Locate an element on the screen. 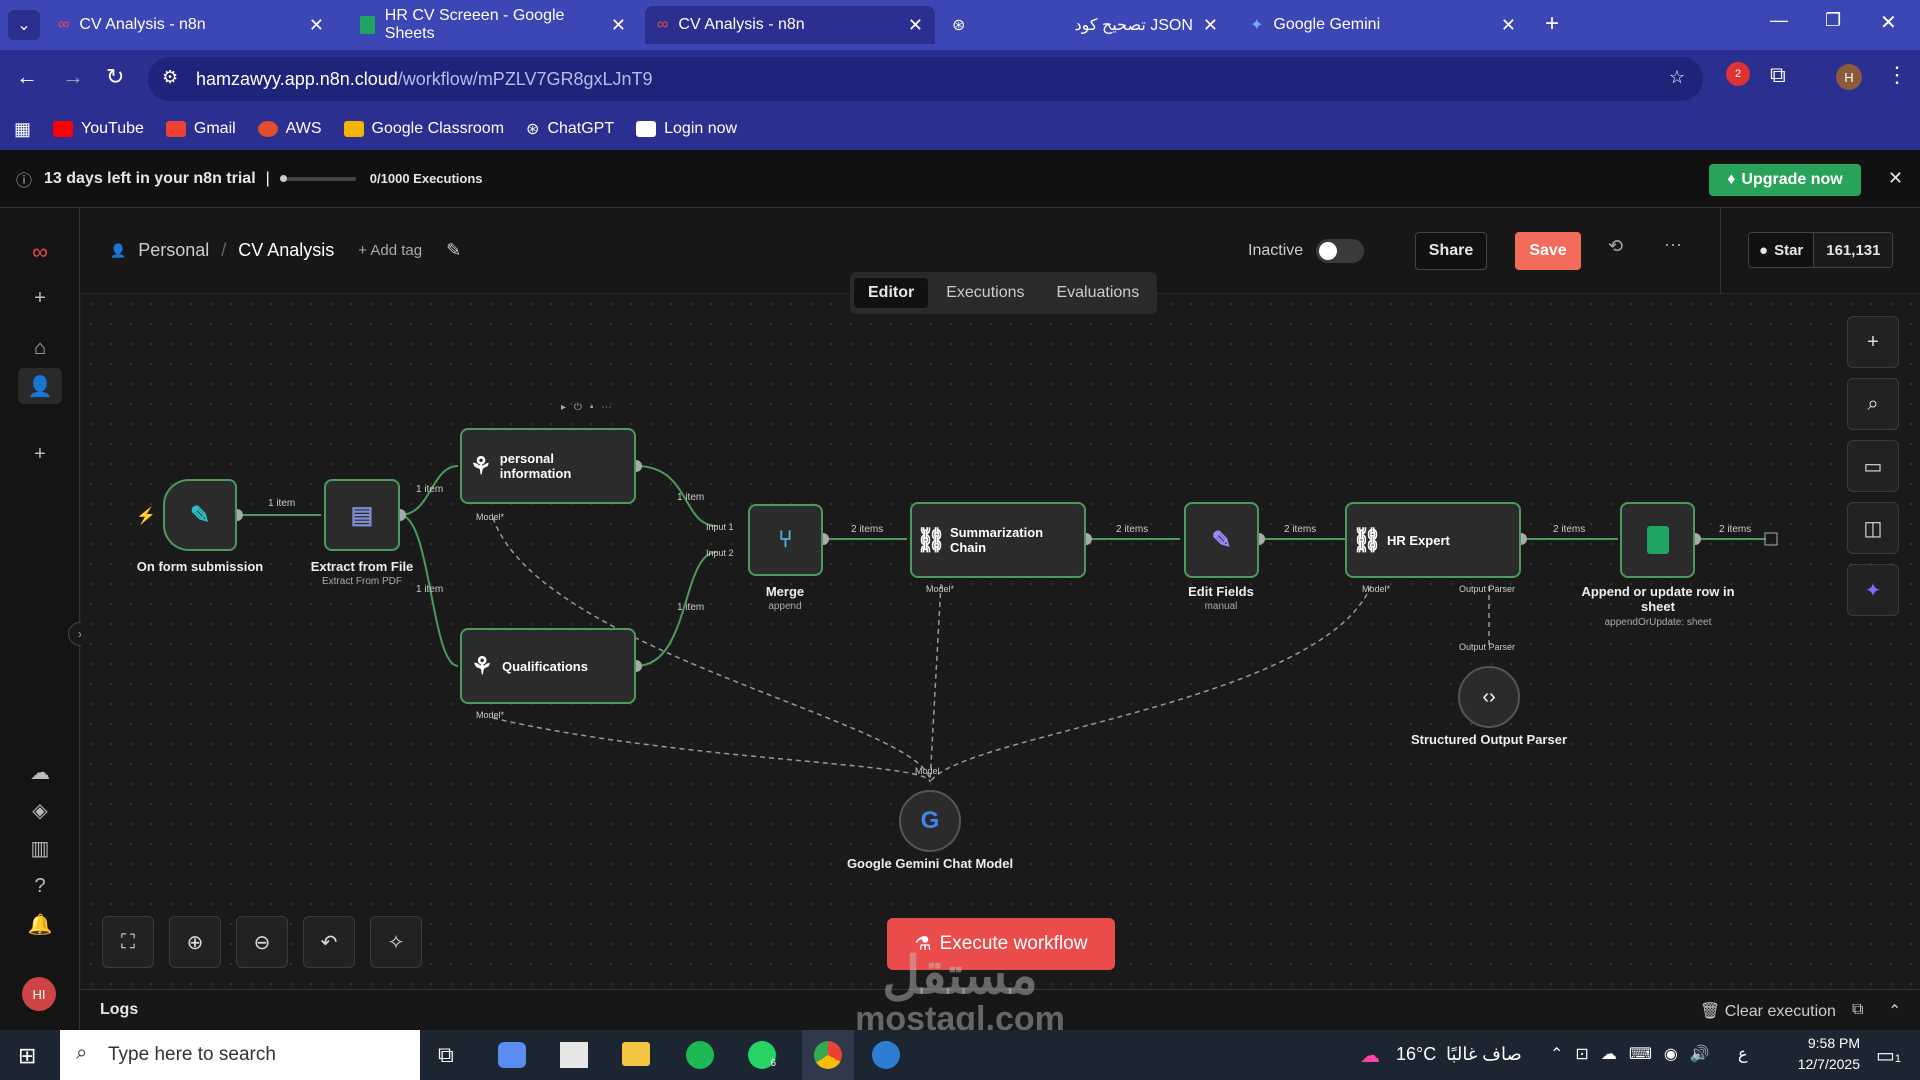  undo-icon: ↶ is located at coordinates (329, 942).